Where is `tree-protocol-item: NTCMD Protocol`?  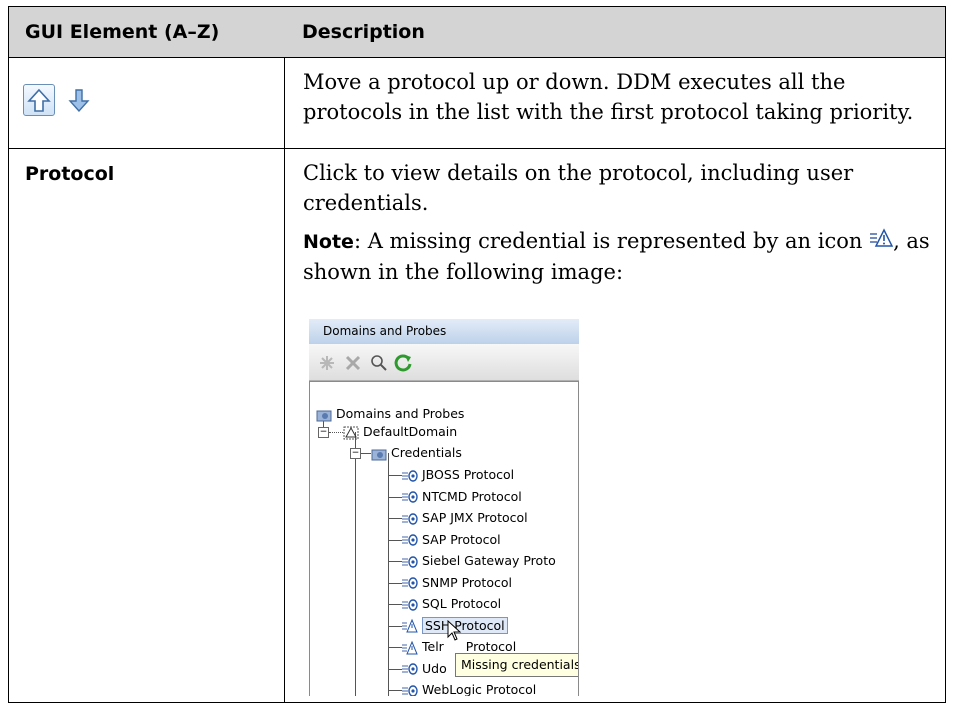 tree-protocol-item: NTCMD Protocol is located at coordinates (455, 497).